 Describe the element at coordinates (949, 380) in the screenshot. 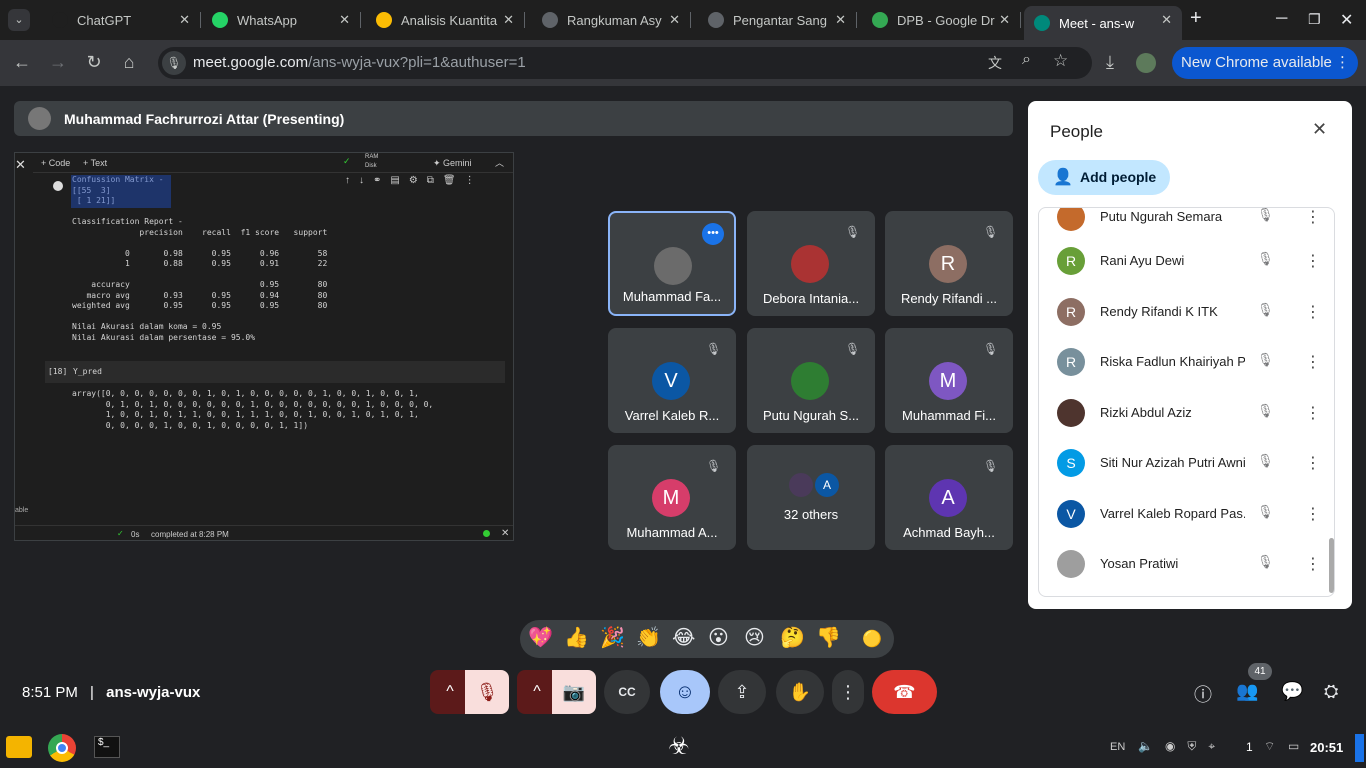

I see `participant-tile: M Muhammad Fi... 🎙` at that location.